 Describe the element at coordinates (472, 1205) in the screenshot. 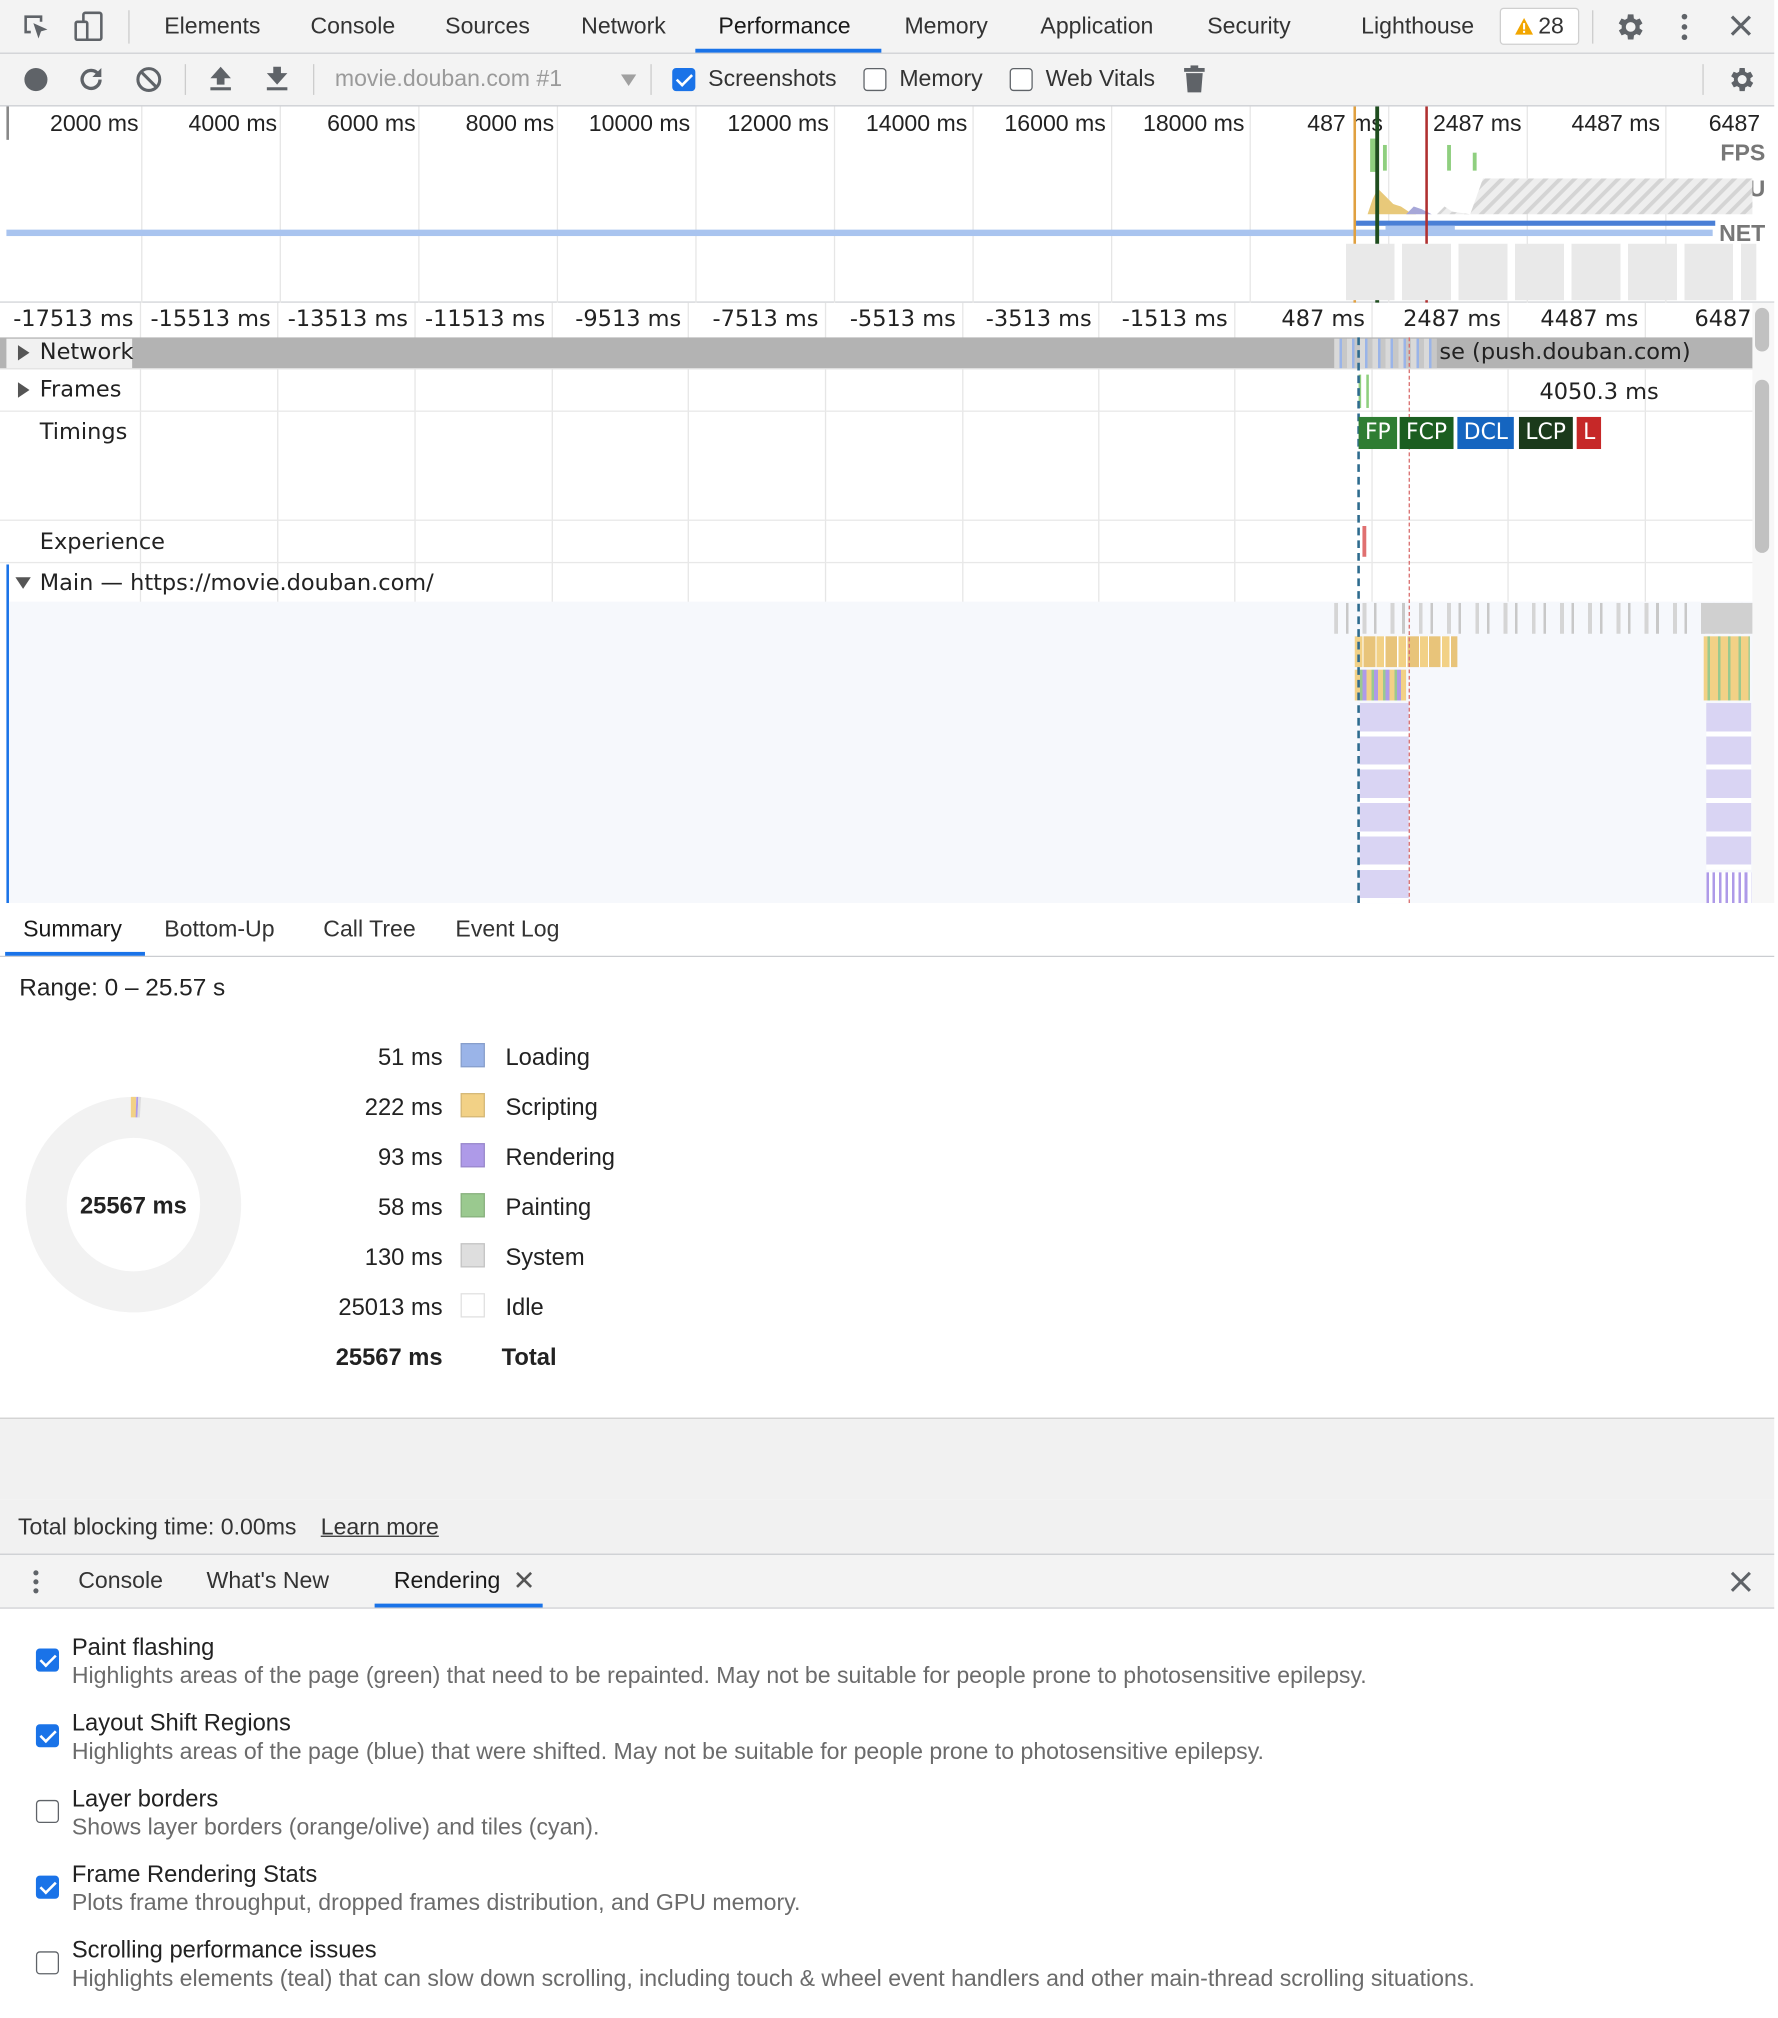

I see `painting-swatch` at that location.